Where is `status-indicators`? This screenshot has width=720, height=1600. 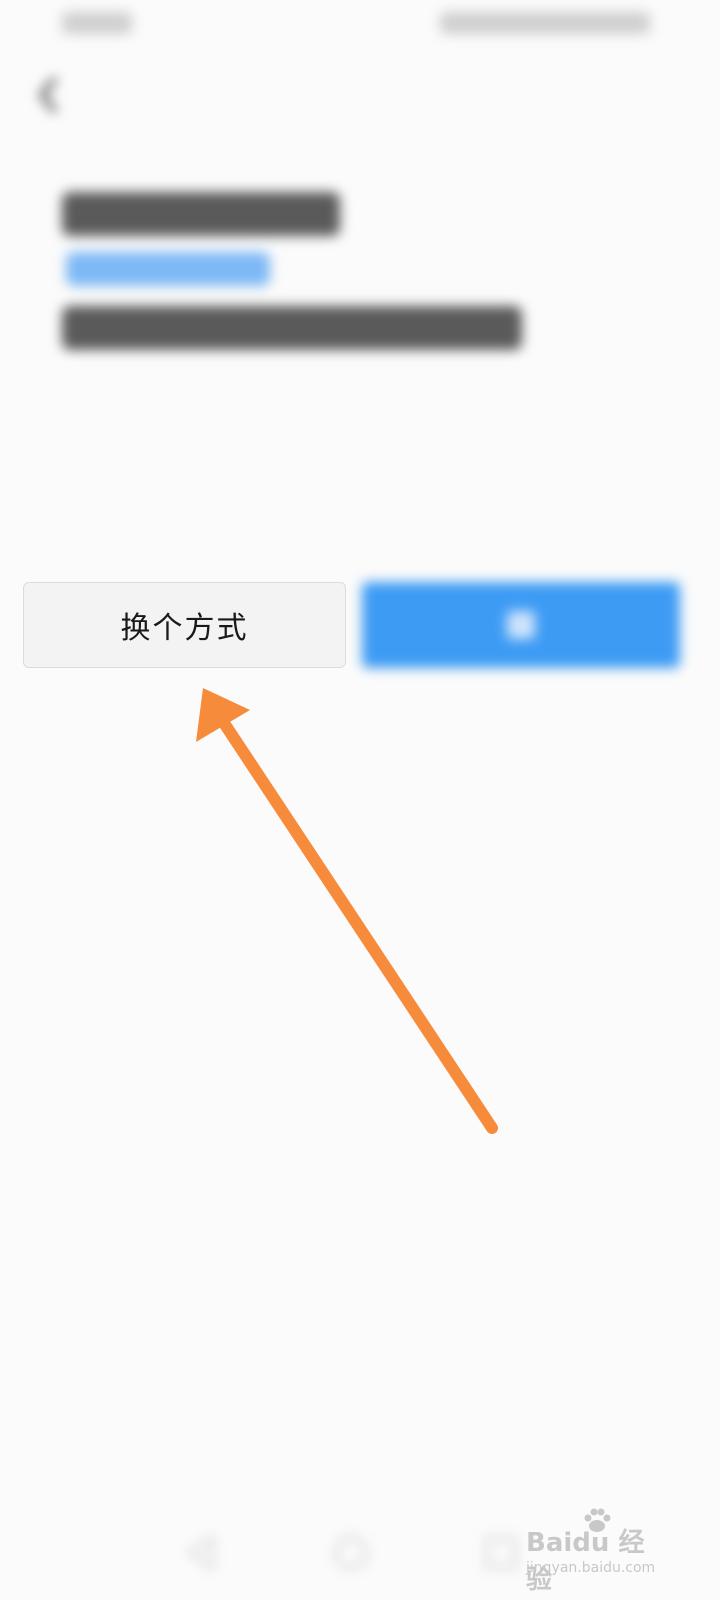 status-indicators is located at coordinates (545, 23).